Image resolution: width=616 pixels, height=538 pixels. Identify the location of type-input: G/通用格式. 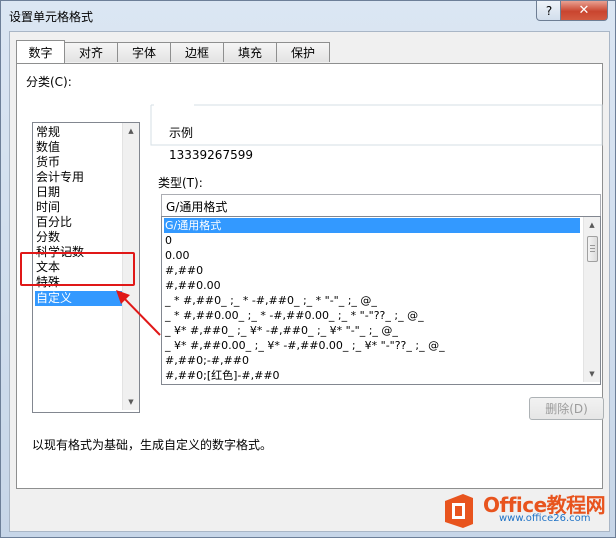
(381, 205).